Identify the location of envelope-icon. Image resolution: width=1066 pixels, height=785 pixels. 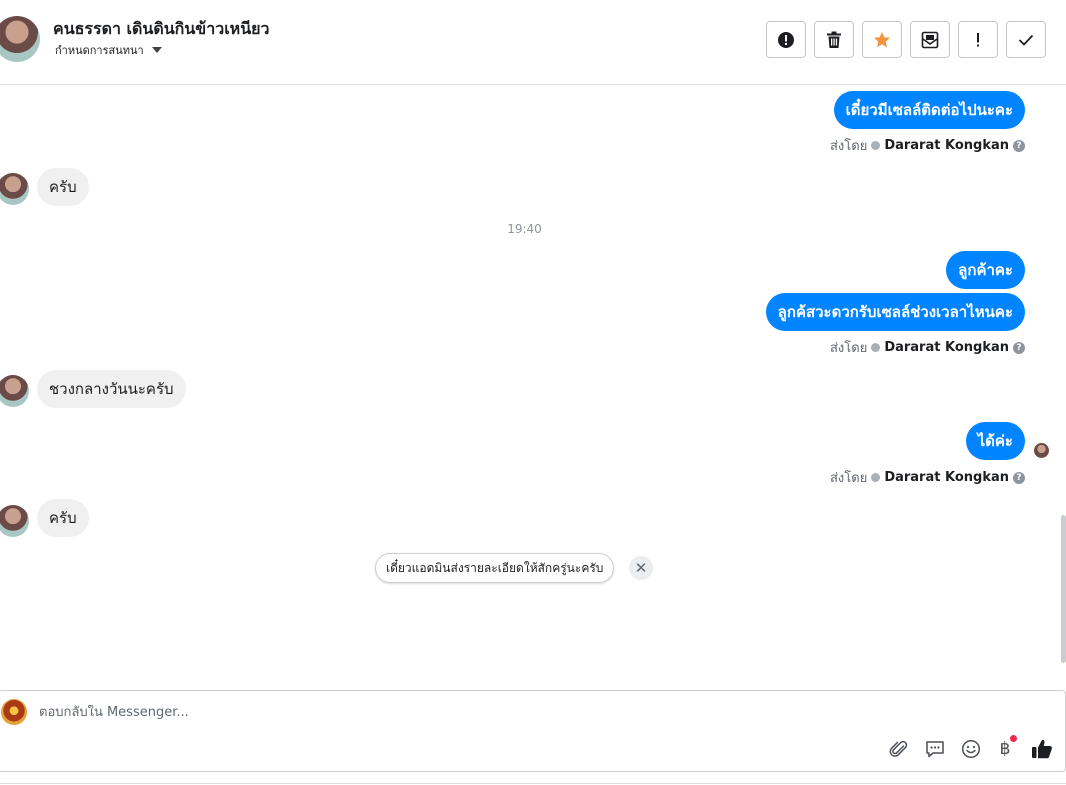
(930, 39).